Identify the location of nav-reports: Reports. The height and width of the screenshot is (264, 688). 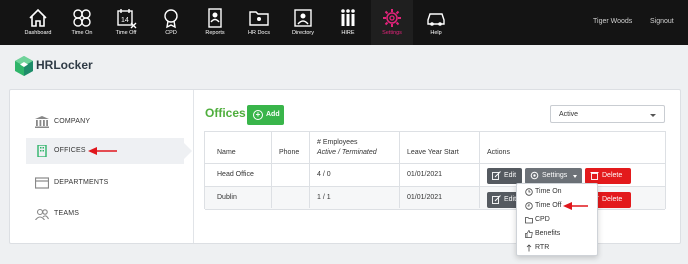
(215, 22).